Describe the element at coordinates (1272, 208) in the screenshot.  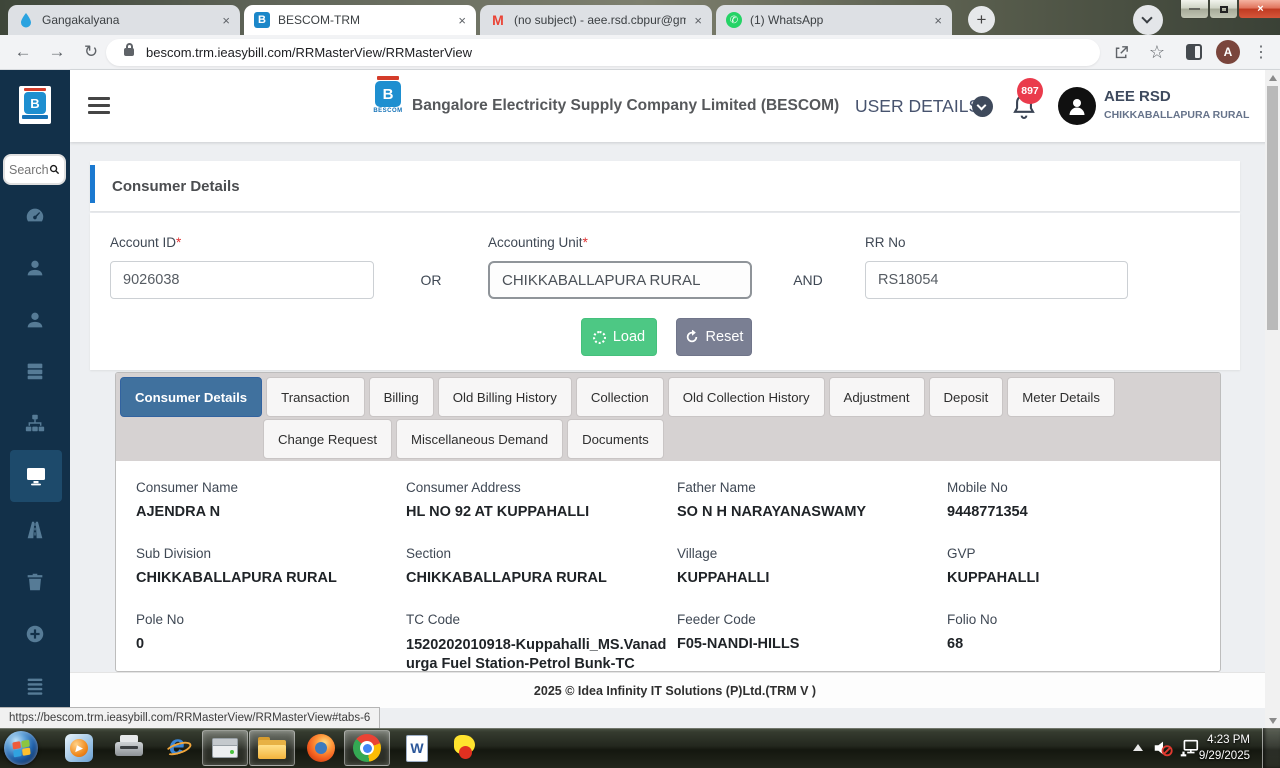
I see `scrollbar-thumb` at that location.